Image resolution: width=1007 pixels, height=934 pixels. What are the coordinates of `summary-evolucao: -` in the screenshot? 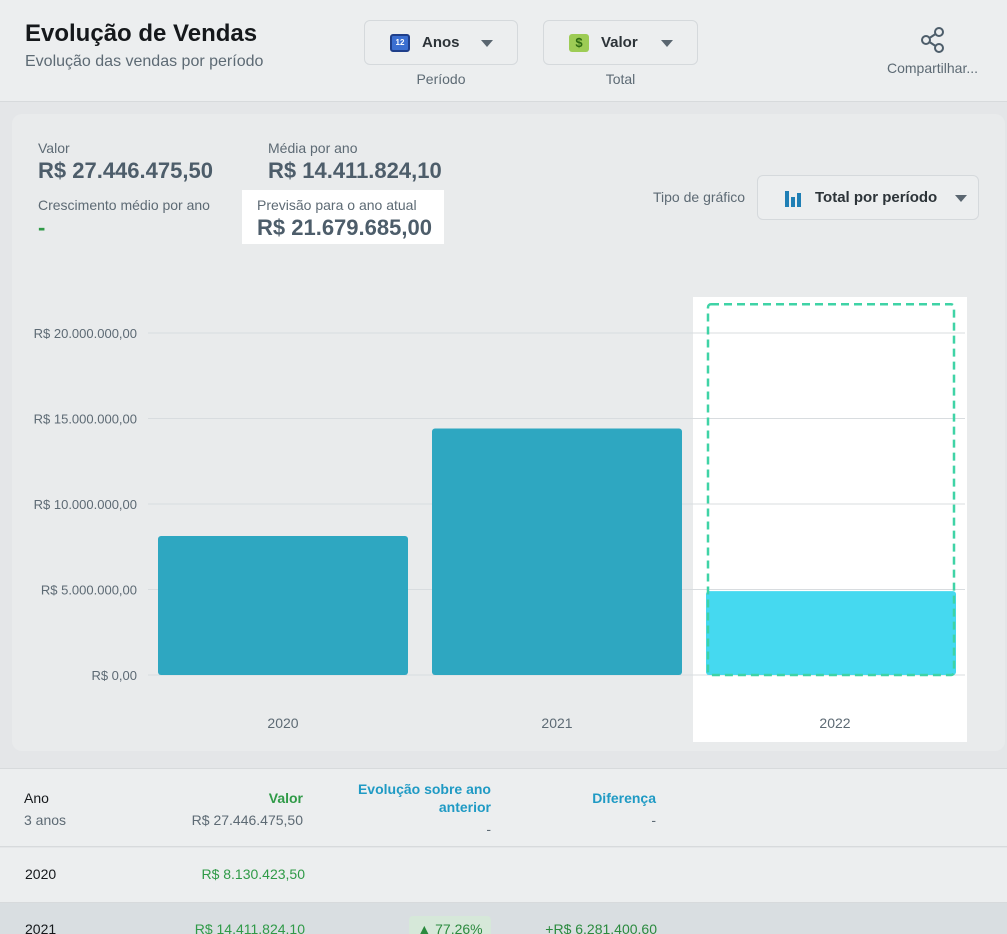 It's located at (488, 829).